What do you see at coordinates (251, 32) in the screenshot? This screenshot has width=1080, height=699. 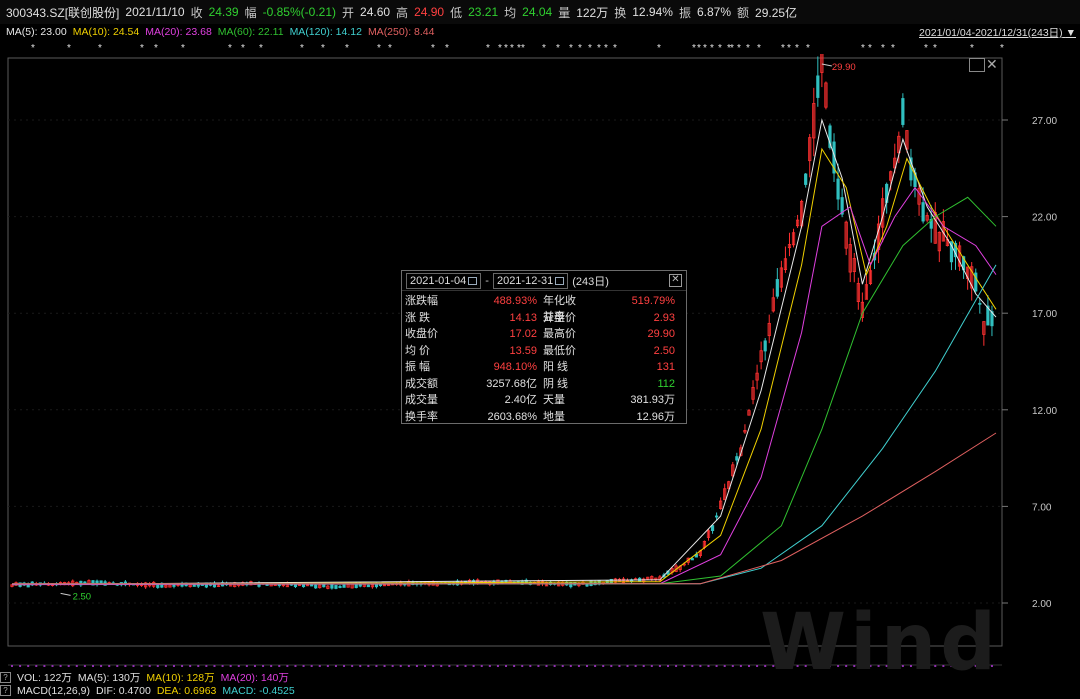 I see `ma60-legend: MA(60): 22.11` at bounding box center [251, 32].